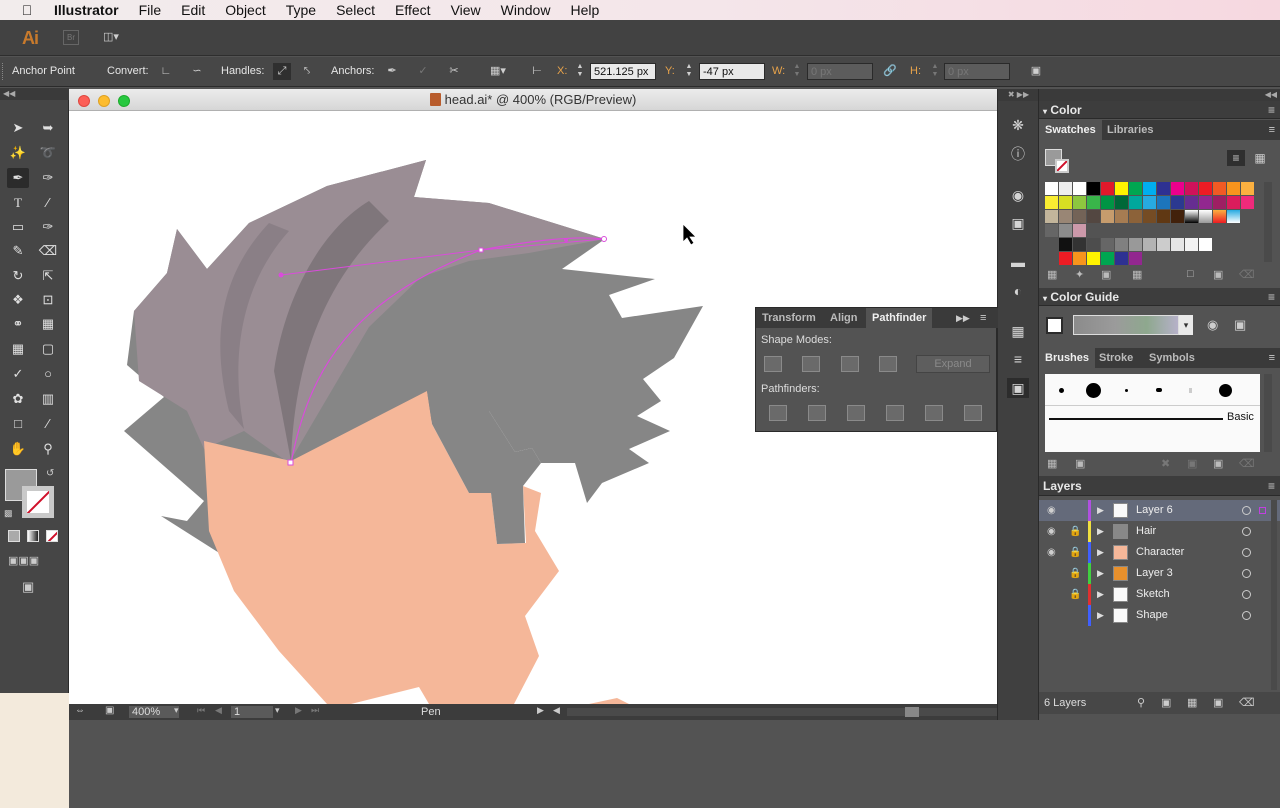 The height and width of the screenshot is (808, 1280). Describe the element at coordinates (18, 399) in the screenshot. I see `symbol-sprayer-tool-icon: ✿` at that location.